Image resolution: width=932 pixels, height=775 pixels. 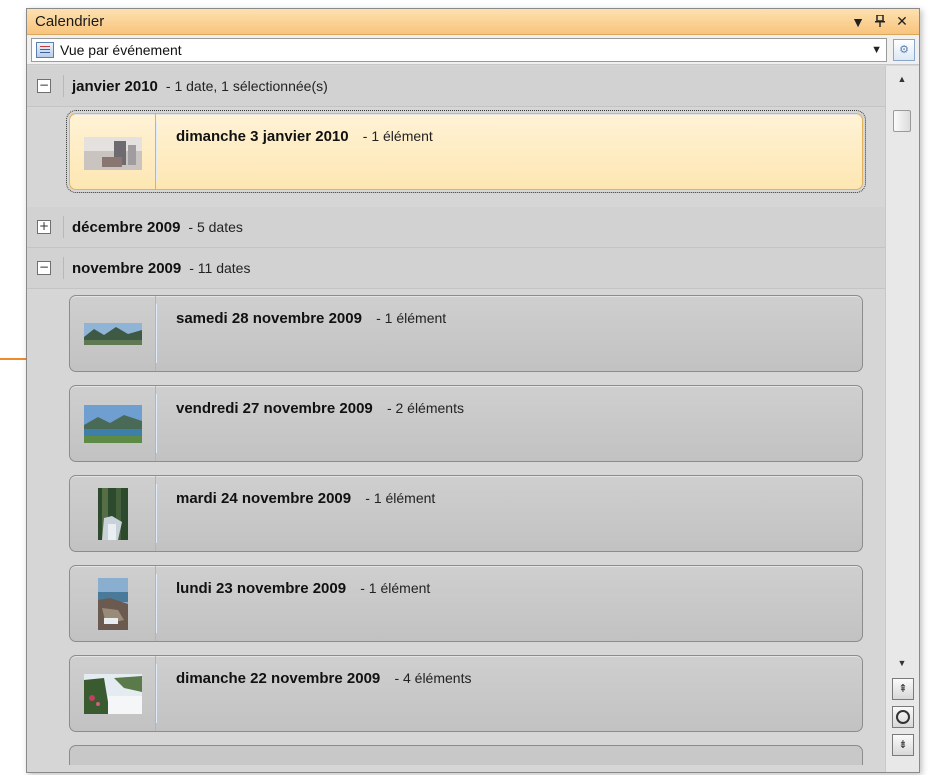 I want to click on date-text: vendredi 27 novembre 2009 - 2 éléments, so click(x=310, y=401).